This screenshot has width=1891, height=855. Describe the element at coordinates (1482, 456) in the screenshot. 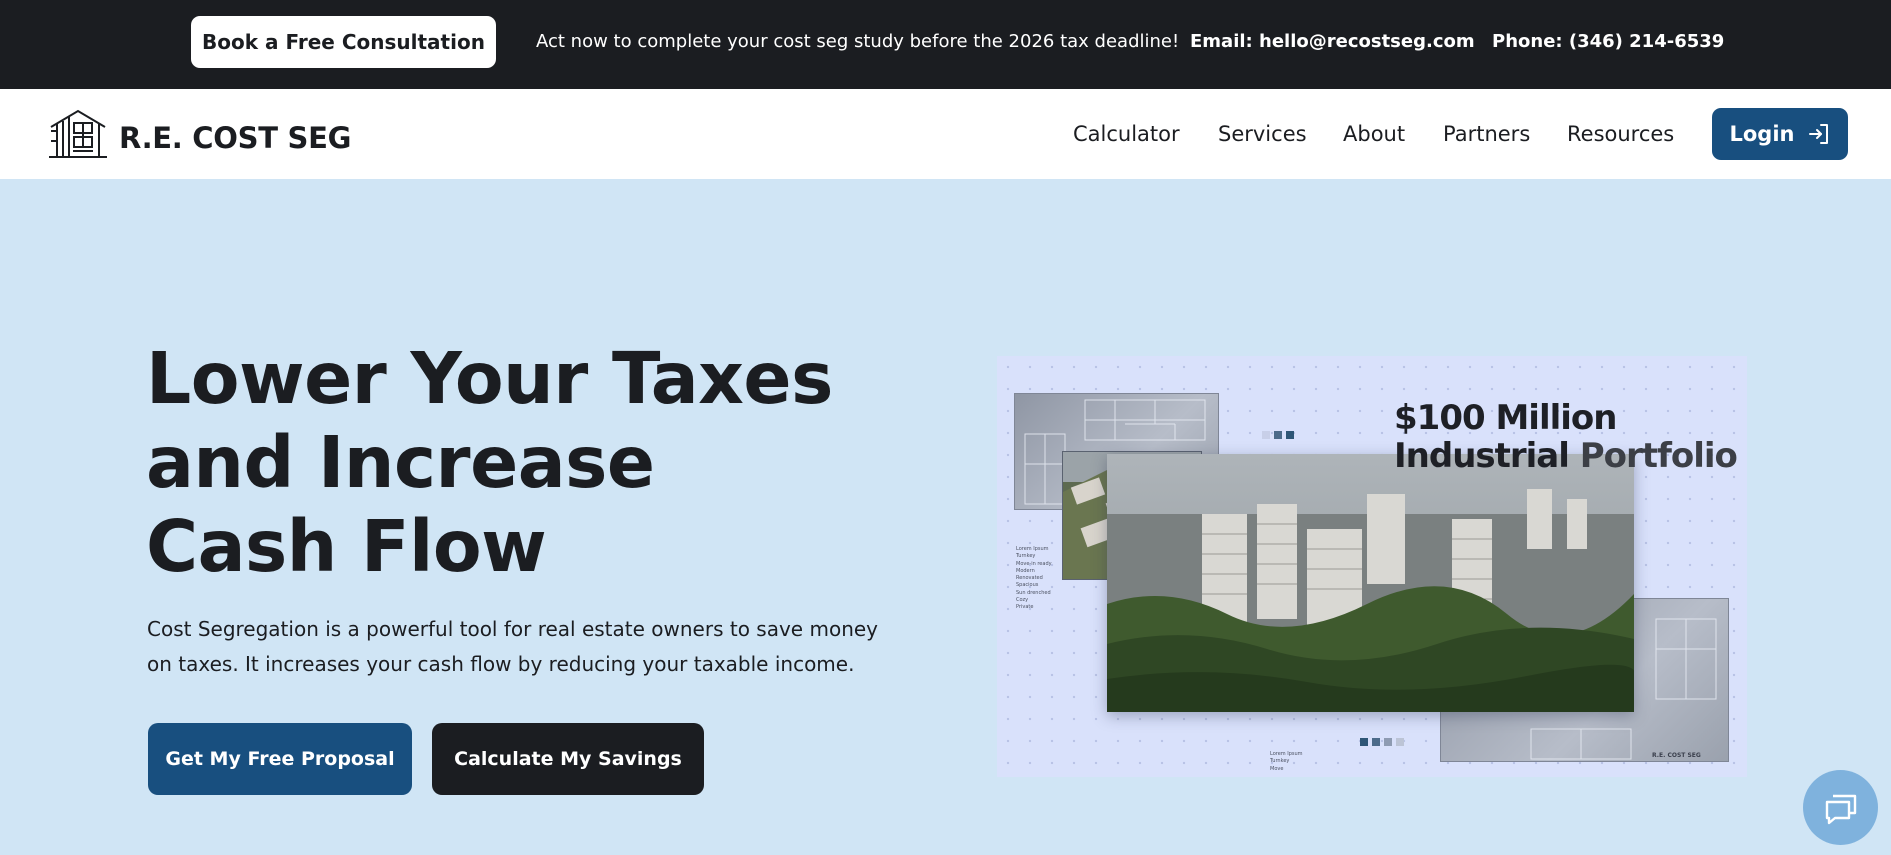

I see `portfolio-headline-word: Industrial` at that location.